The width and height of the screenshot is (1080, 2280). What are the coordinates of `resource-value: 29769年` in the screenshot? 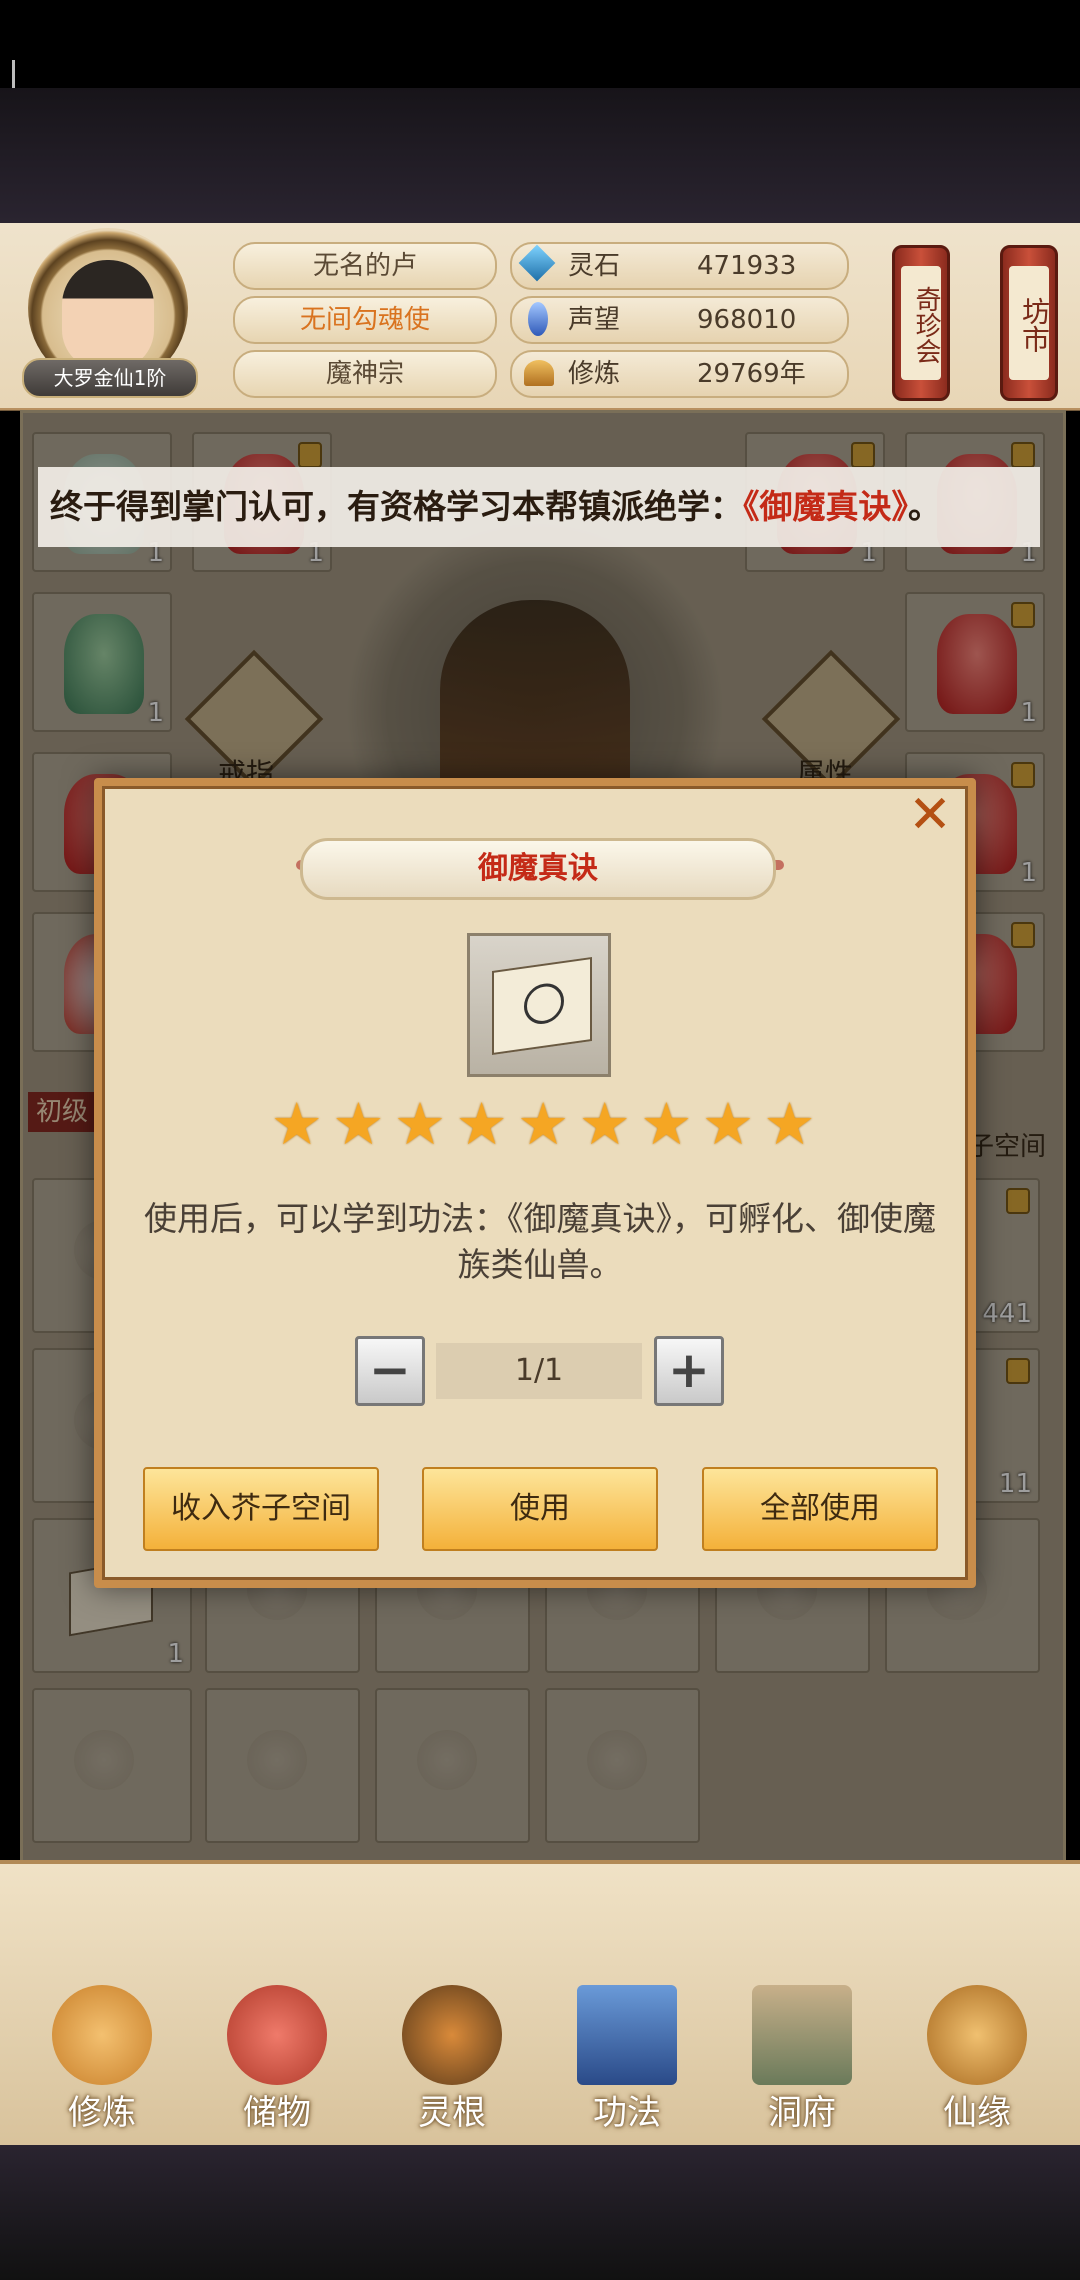 It's located at (751, 374).